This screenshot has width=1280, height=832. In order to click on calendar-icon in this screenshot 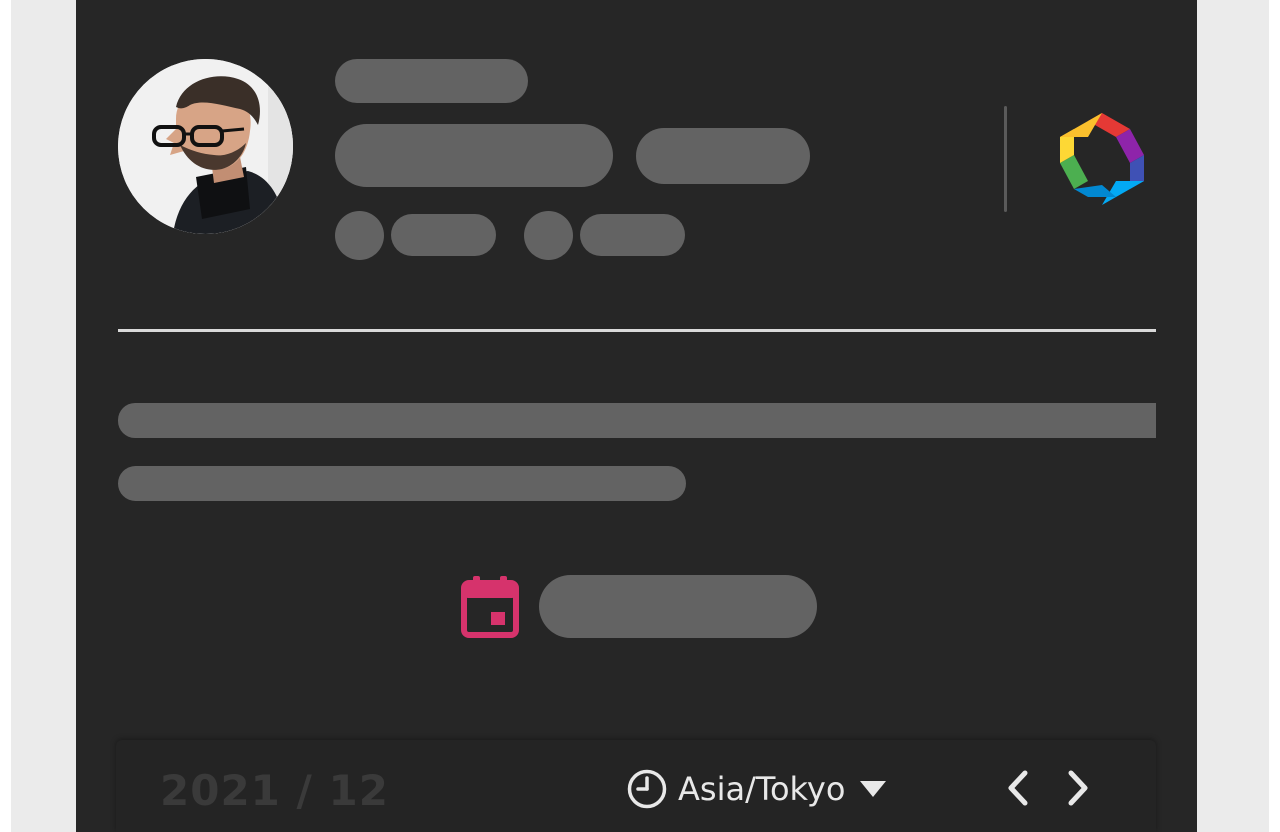, I will do `click(490, 607)`.